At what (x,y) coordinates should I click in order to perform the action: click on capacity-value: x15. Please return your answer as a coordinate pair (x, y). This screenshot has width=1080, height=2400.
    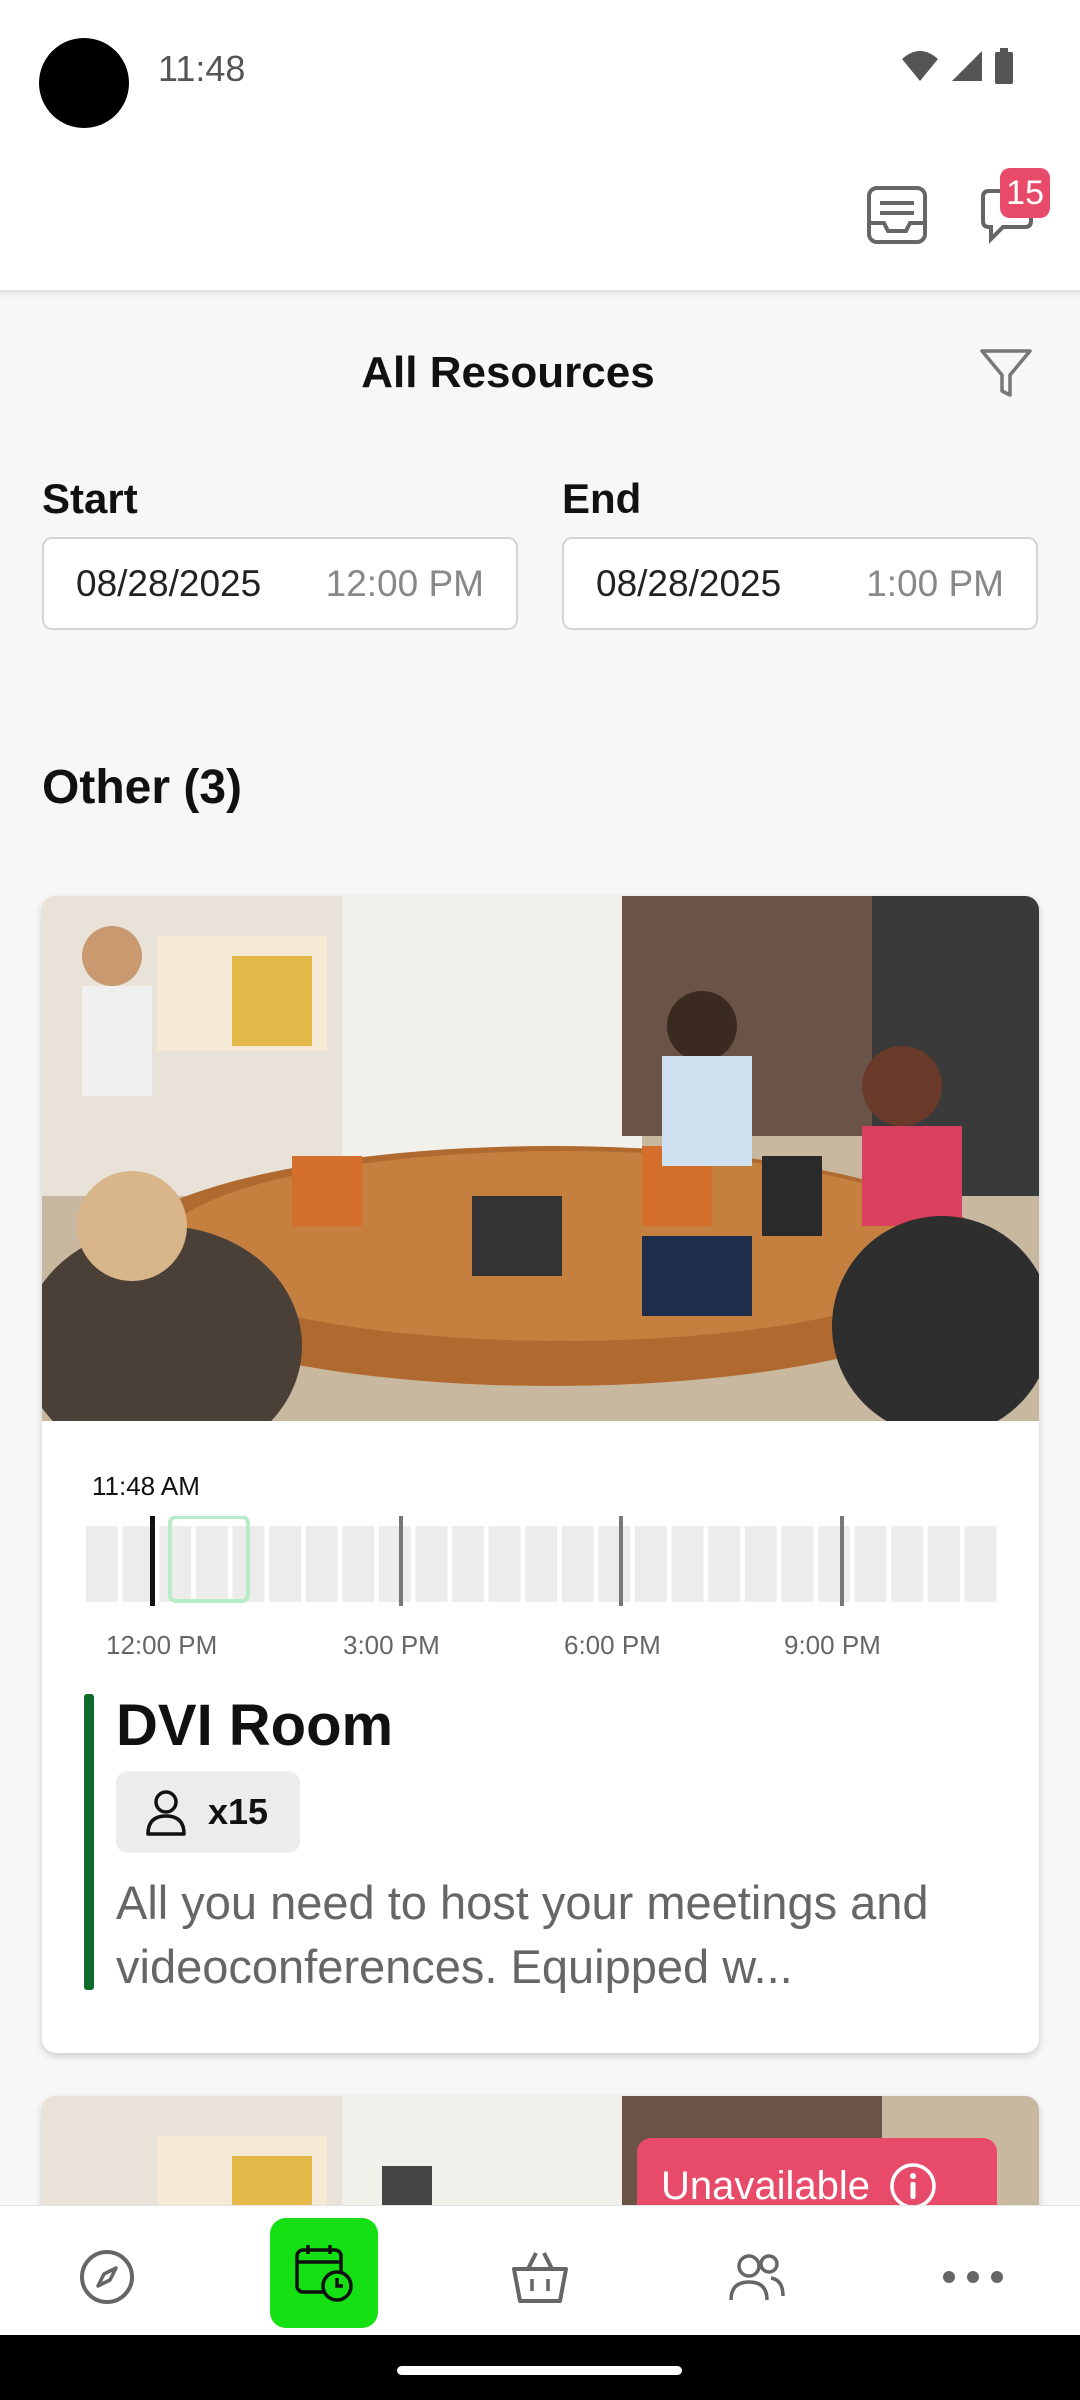
    Looking at the image, I should click on (238, 1811).